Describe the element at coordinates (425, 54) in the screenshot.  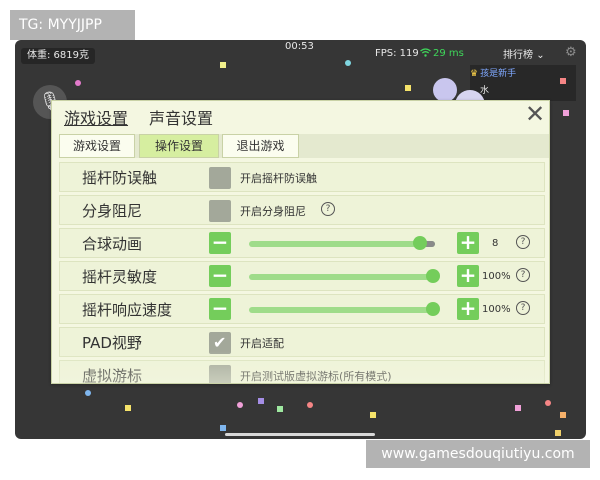
I see `wifi-icon` at that location.